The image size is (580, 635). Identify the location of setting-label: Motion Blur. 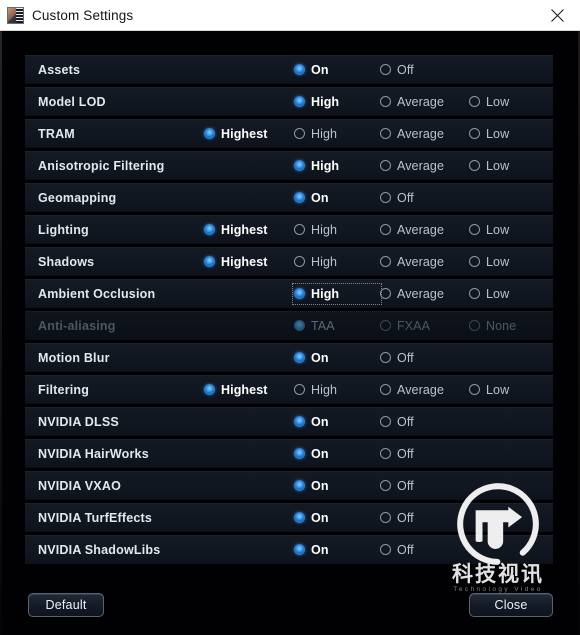
(74, 357).